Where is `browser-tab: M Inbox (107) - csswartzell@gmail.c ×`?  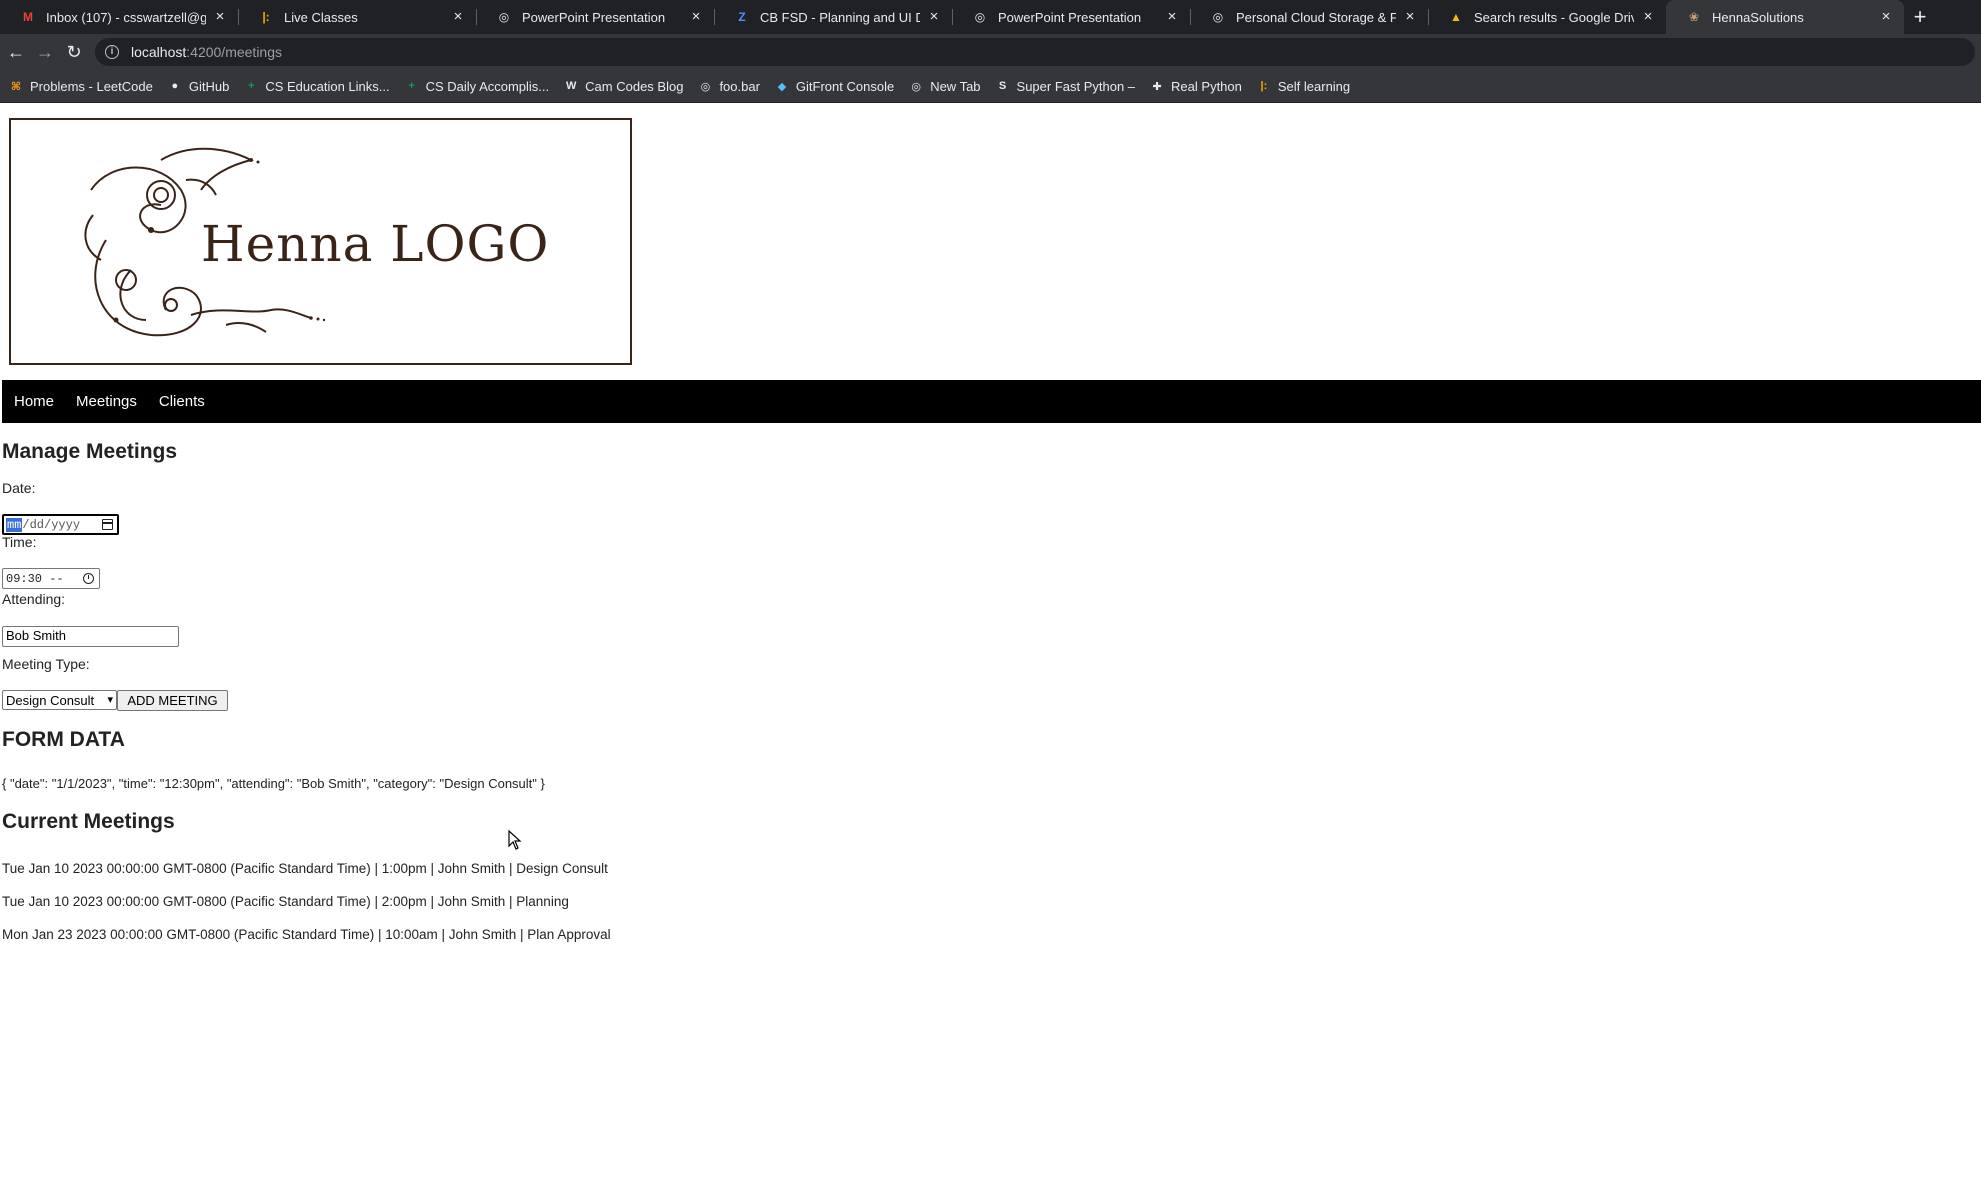
browser-tab: M Inbox (107) - csswartzell@gmail.c × is located at coordinates (119, 17).